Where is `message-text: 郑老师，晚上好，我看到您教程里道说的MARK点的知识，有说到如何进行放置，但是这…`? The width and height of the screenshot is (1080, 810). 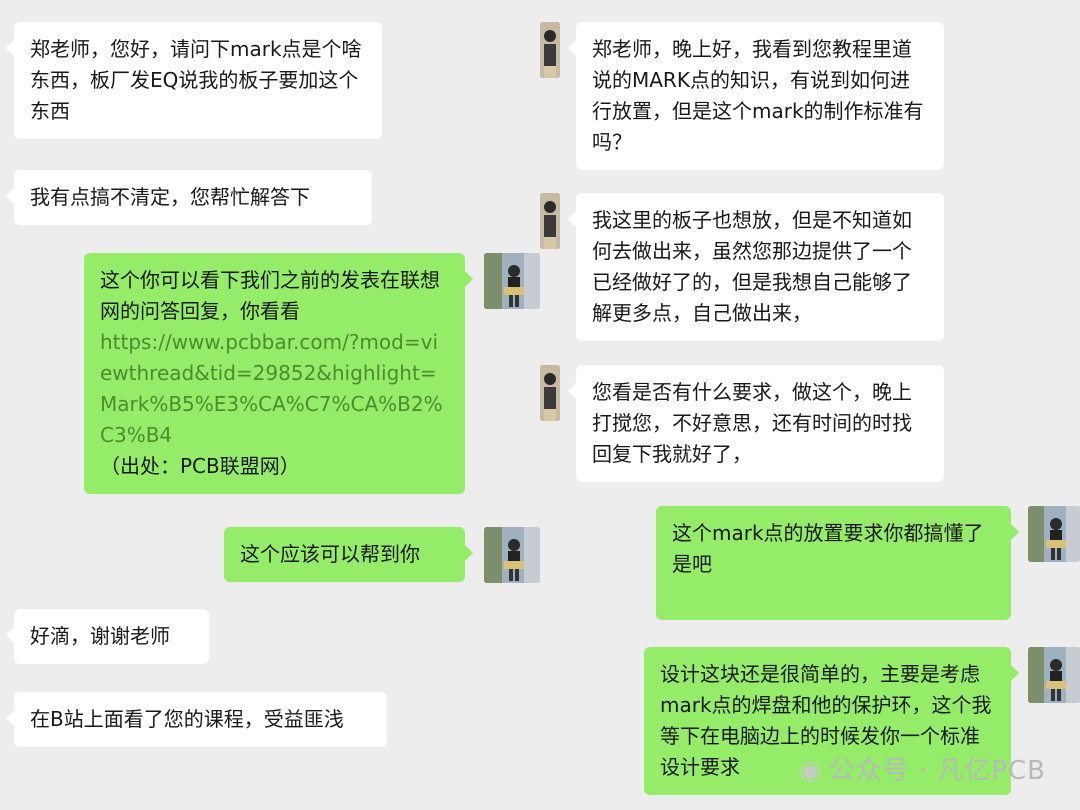
message-text: 郑老师，晚上好，我看到您教程里道说的MARK点的知识，有说到如何进行放置，但是这… is located at coordinates (758, 95).